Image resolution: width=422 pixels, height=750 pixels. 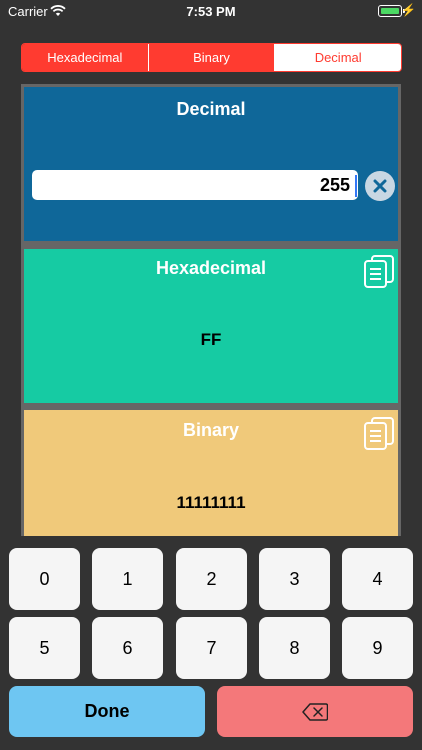 I want to click on delete-button, so click(x=315, y=711).